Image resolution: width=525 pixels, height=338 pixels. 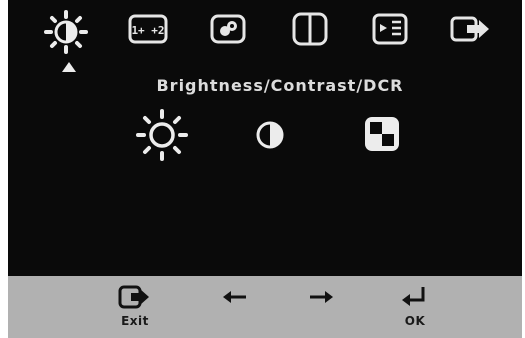 I want to click on ok-label: OK, so click(x=415, y=321).